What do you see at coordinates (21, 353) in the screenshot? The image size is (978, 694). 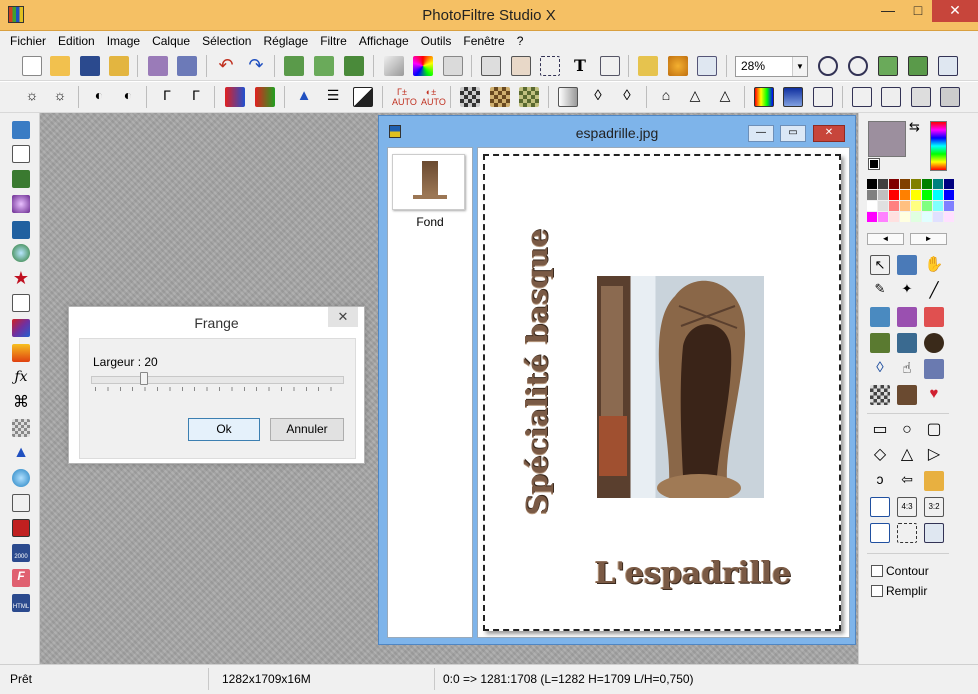 I see `gradient-fill-icon` at bounding box center [21, 353].